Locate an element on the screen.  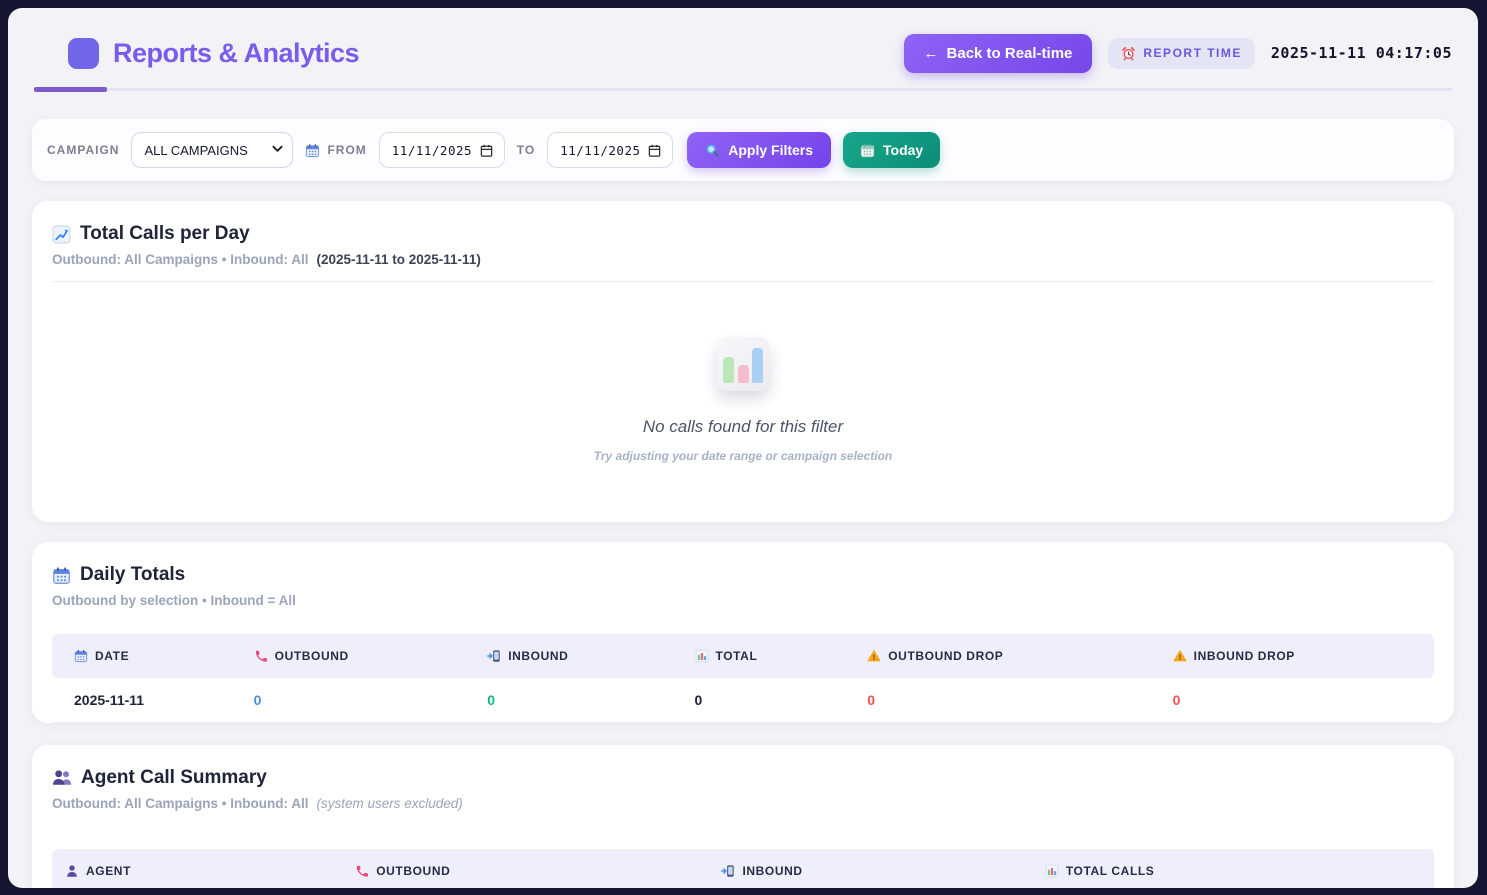
back-to-realtime-button: ← Back to Real-time is located at coordinates (998, 53).